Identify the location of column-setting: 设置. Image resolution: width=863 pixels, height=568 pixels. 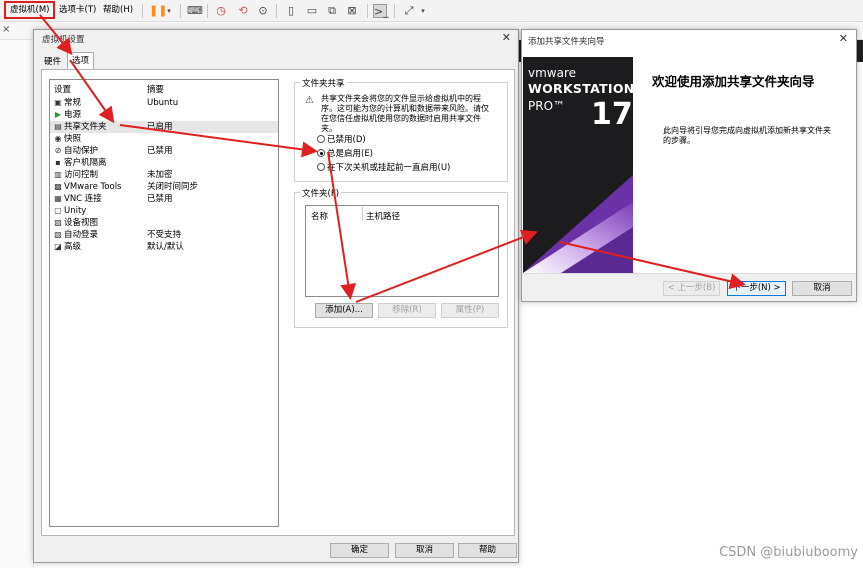
(63, 90).